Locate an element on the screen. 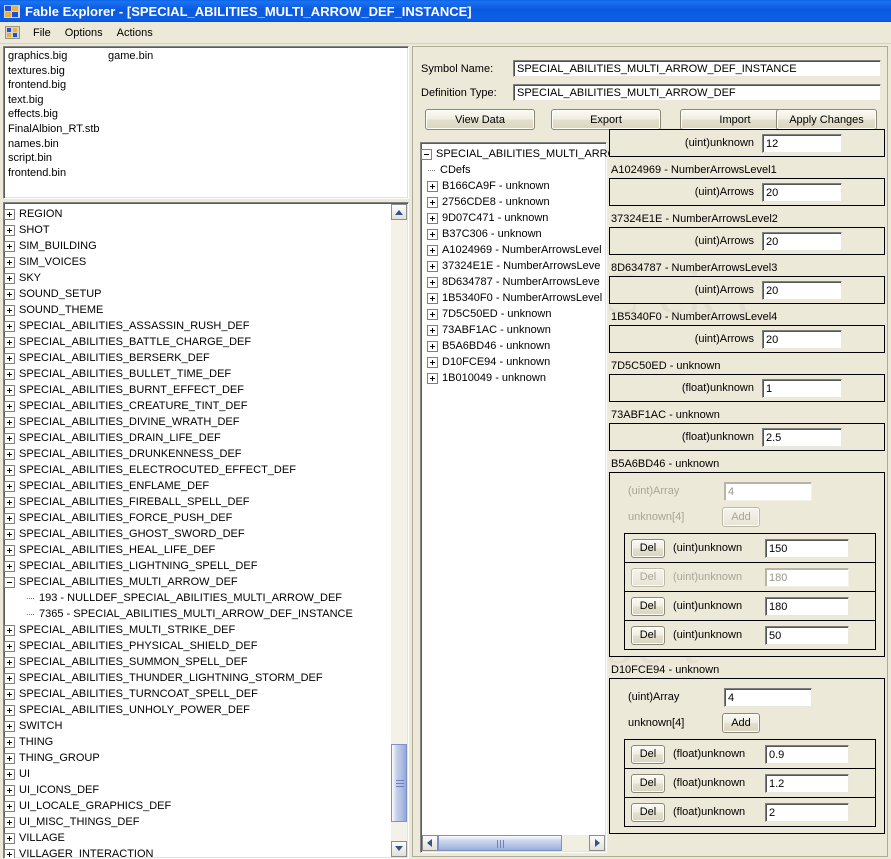 This screenshot has width=891, height=859. array-item-value-input: 150 is located at coordinates (807, 548).